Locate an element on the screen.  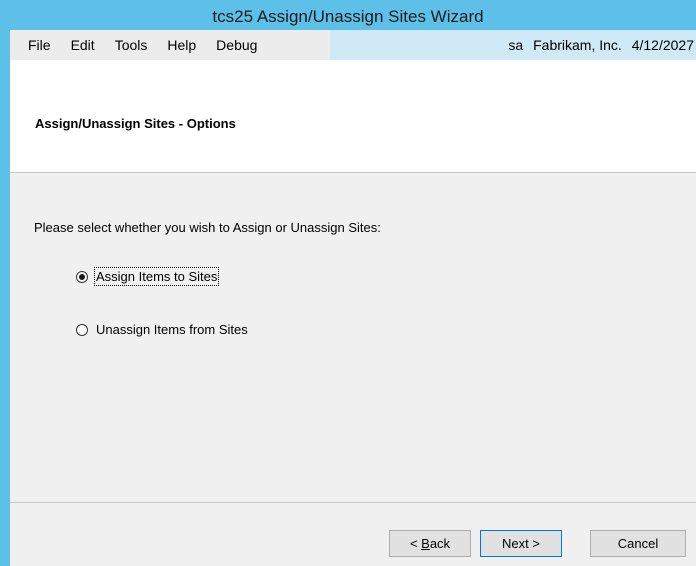
status-strip: sa Fabrikam, Inc. 4/12/2027 is located at coordinates (513, 45).